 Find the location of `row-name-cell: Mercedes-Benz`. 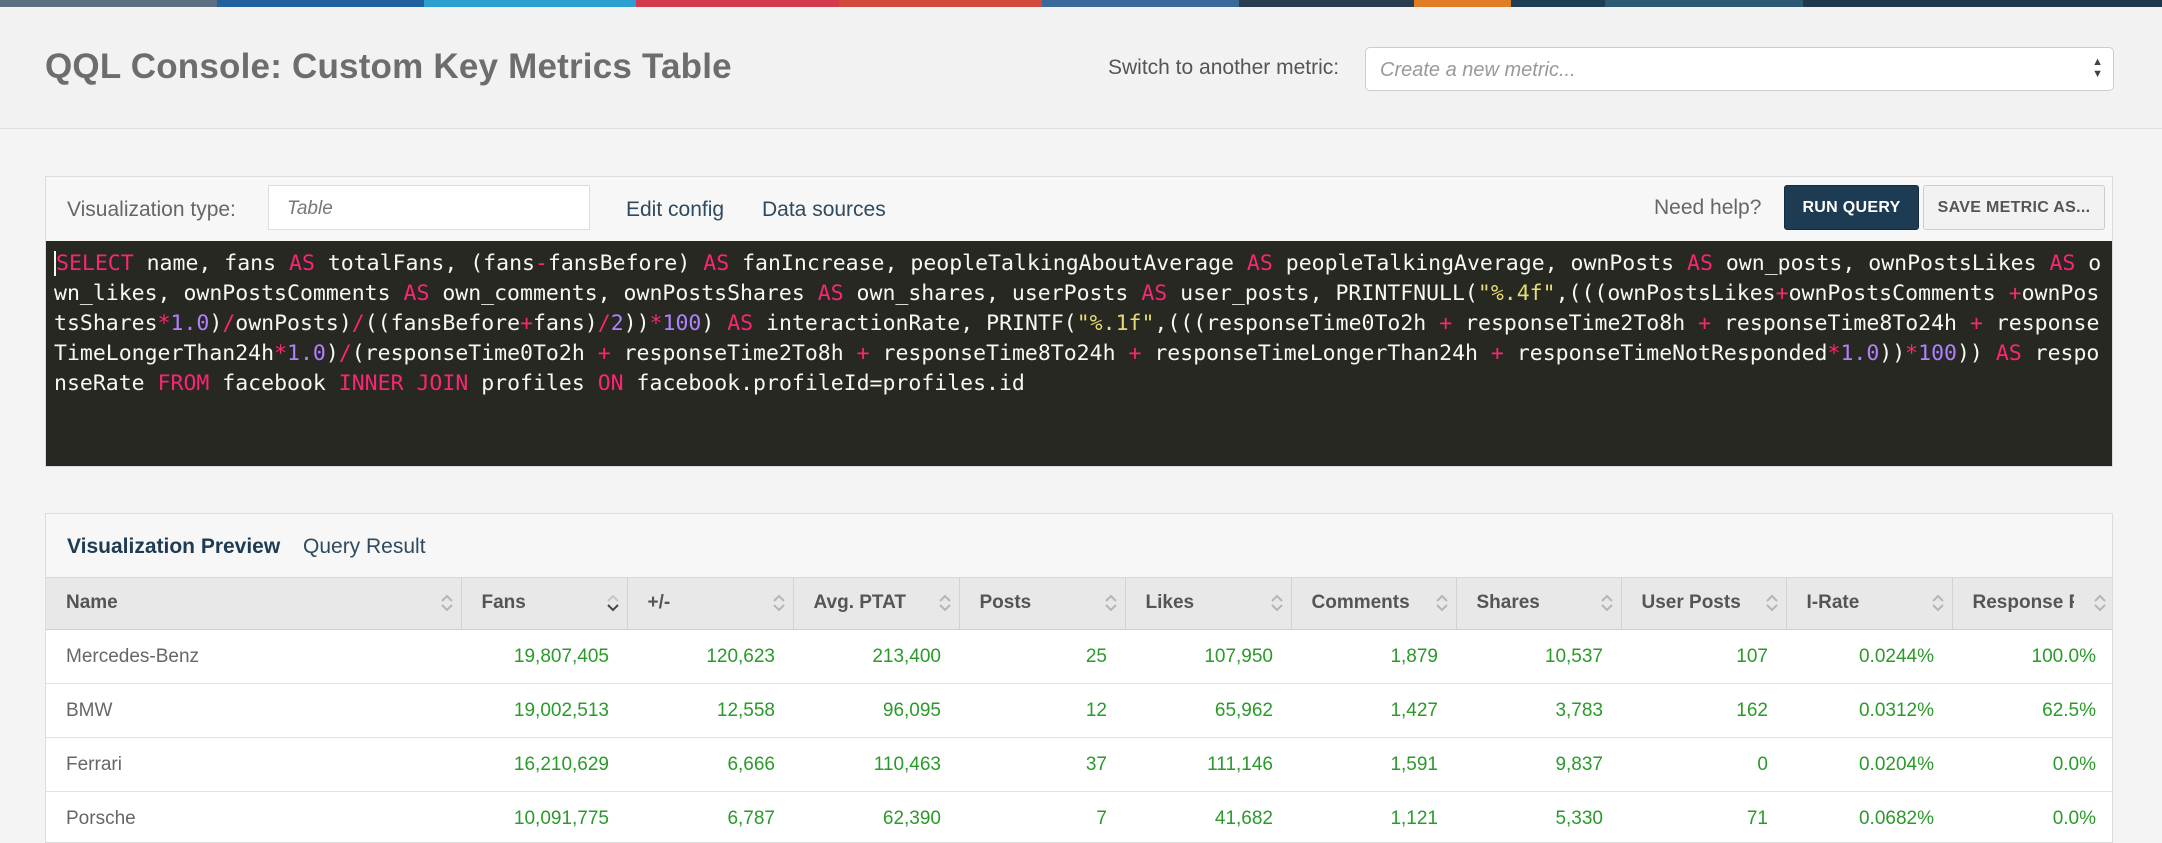

row-name-cell: Mercedes-Benz is located at coordinates (253, 657).